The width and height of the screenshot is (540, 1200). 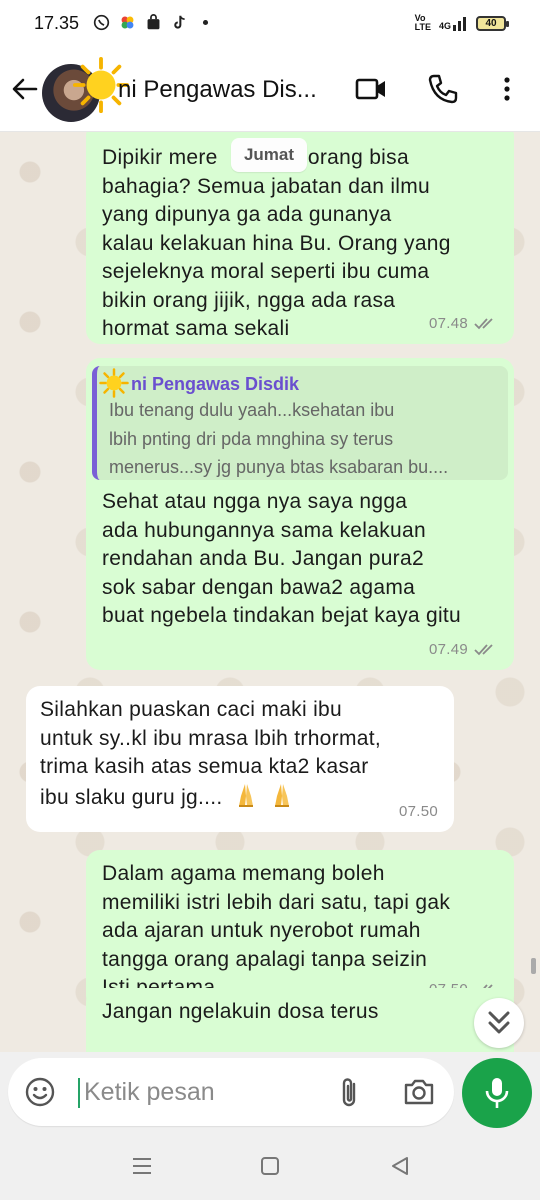 I want to click on scrollbar-thumb, so click(x=533, y=966).